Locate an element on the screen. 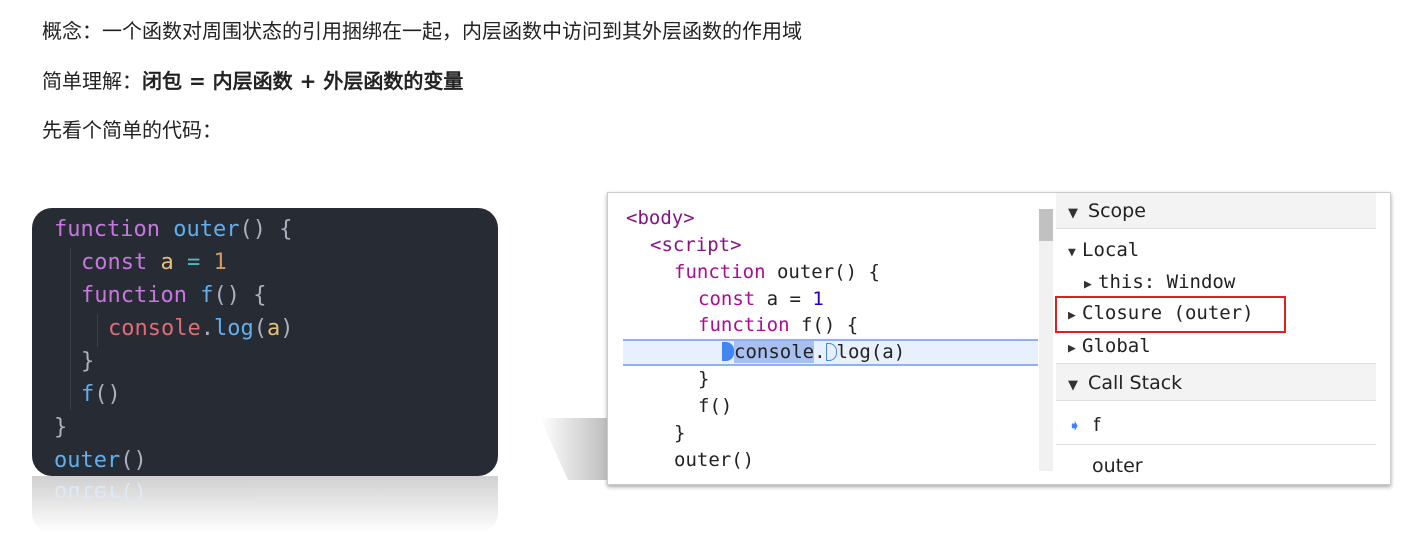 The height and width of the screenshot is (533, 1406). decorative-shadow is located at coordinates (575, 449).